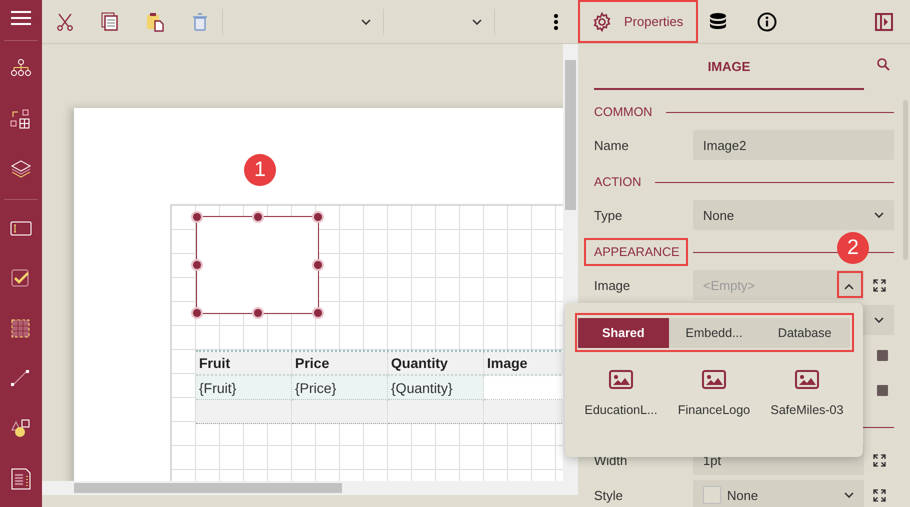  I want to click on text-field: Image2, so click(793, 145).